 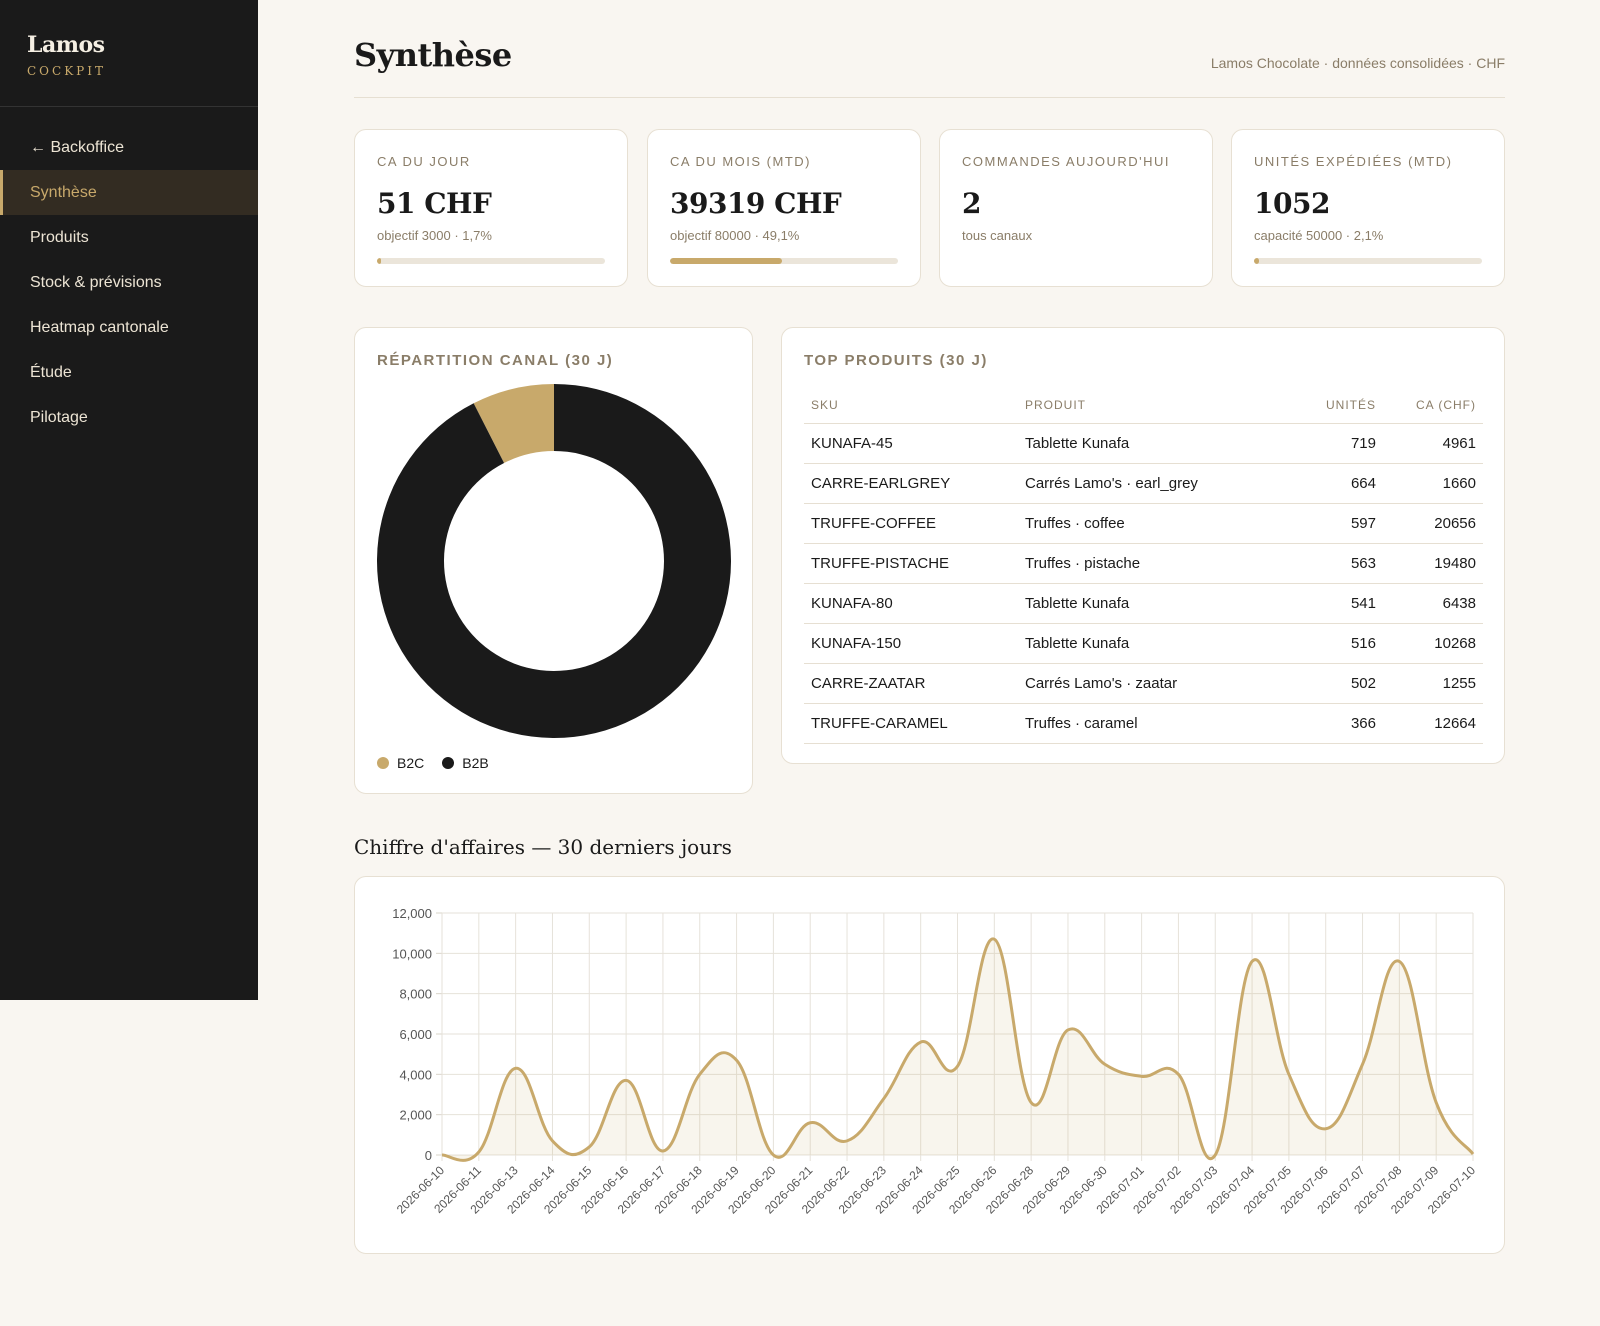 I want to click on cell-produit: Tablette Kunafa, so click(x=1160, y=443).